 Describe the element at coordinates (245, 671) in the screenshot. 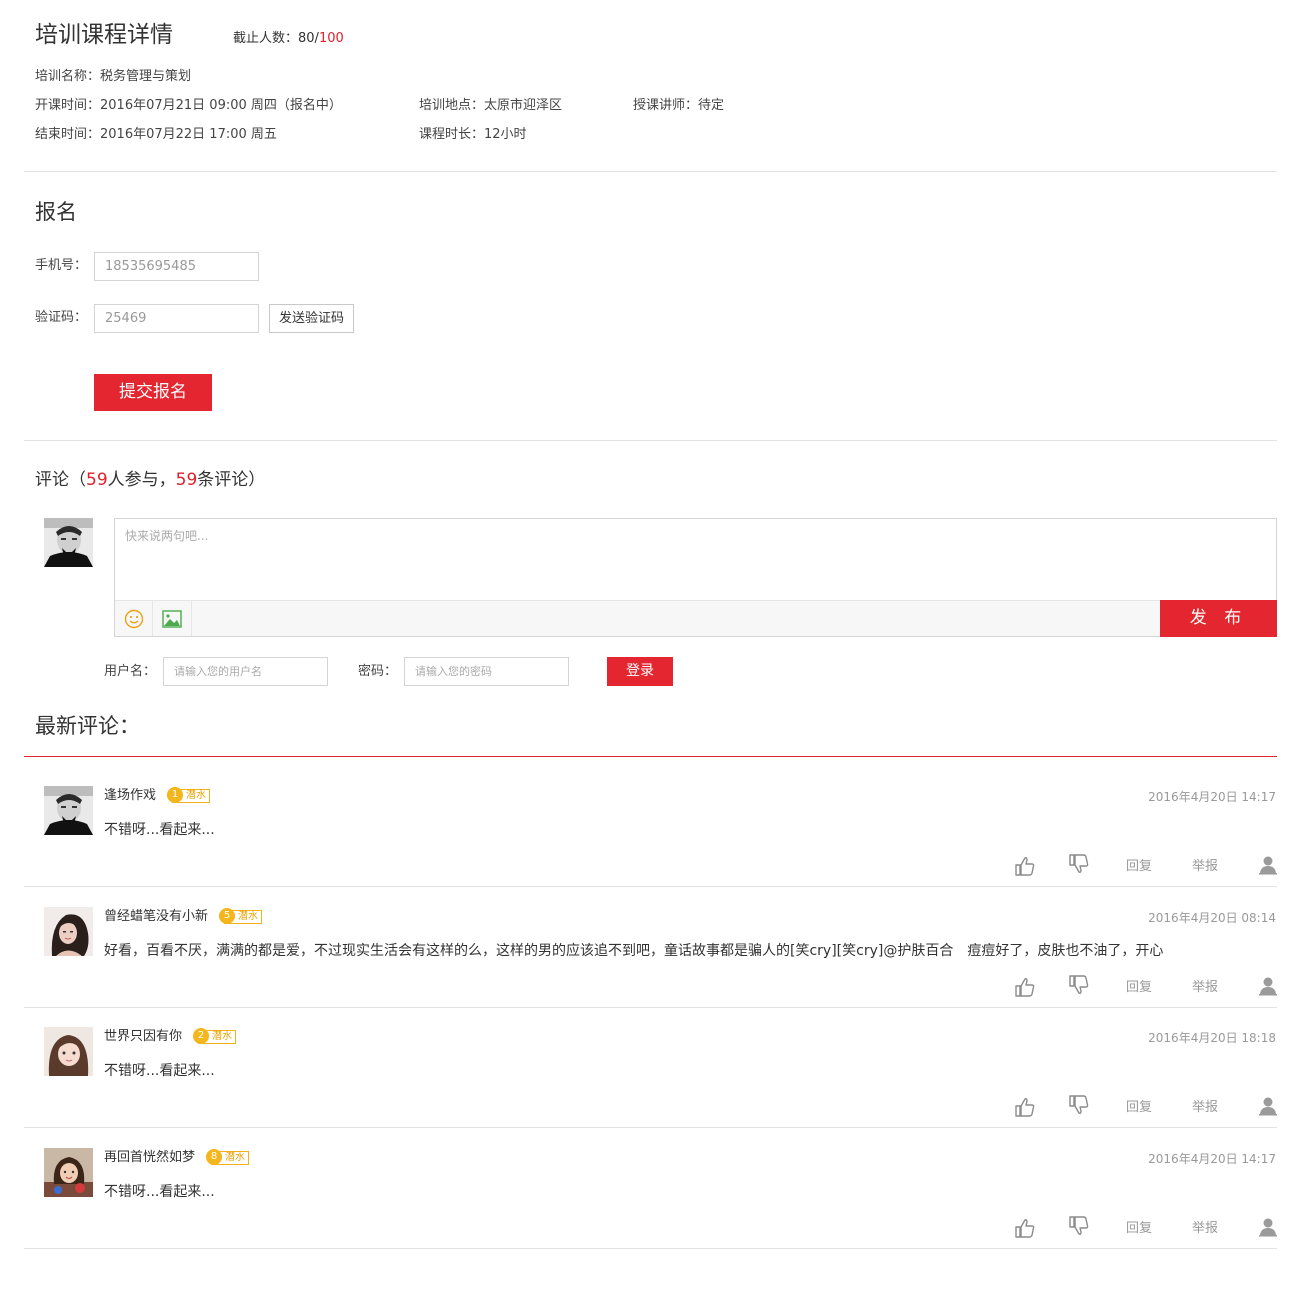

I see `username-input: 请输入您的用户名` at that location.